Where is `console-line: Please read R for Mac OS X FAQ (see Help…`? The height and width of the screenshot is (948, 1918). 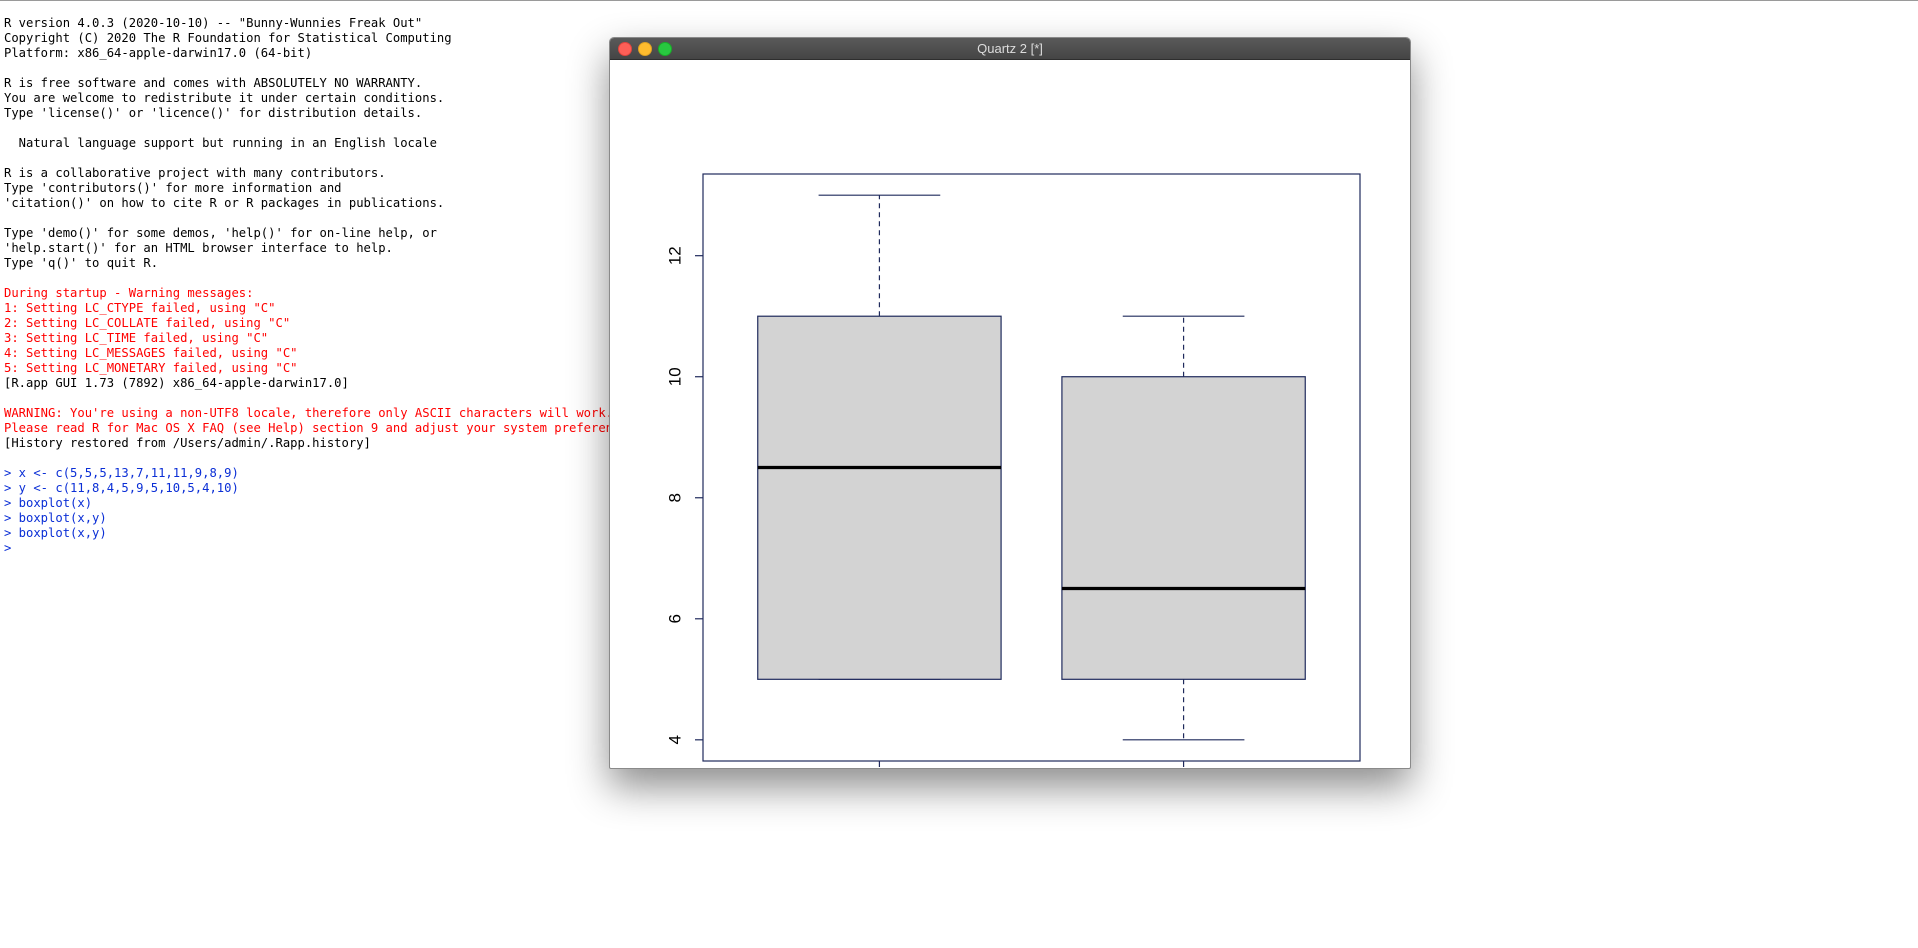
console-line: Please read R for Mac OS X FAQ (see Help… is located at coordinates (324, 428).